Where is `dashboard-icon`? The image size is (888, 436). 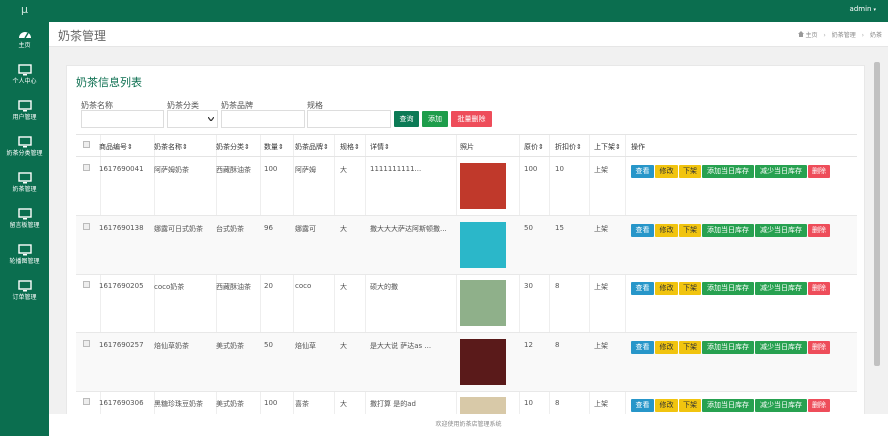 dashboard-icon is located at coordinates (24, 35).